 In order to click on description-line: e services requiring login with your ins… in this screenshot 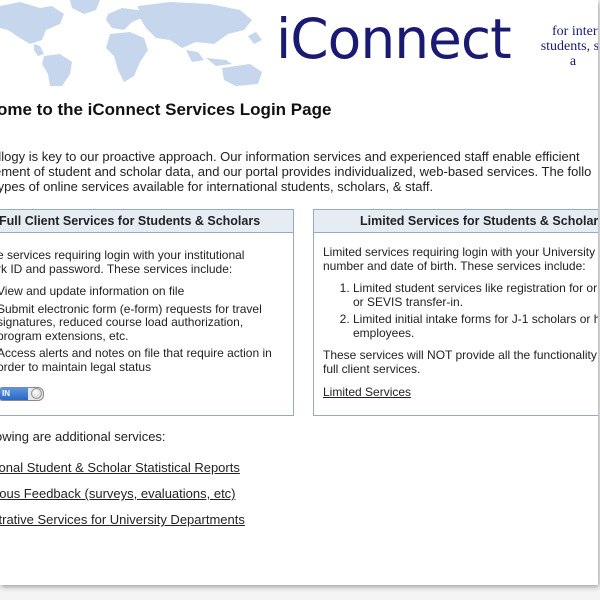, I will do `click(122, 255)`.